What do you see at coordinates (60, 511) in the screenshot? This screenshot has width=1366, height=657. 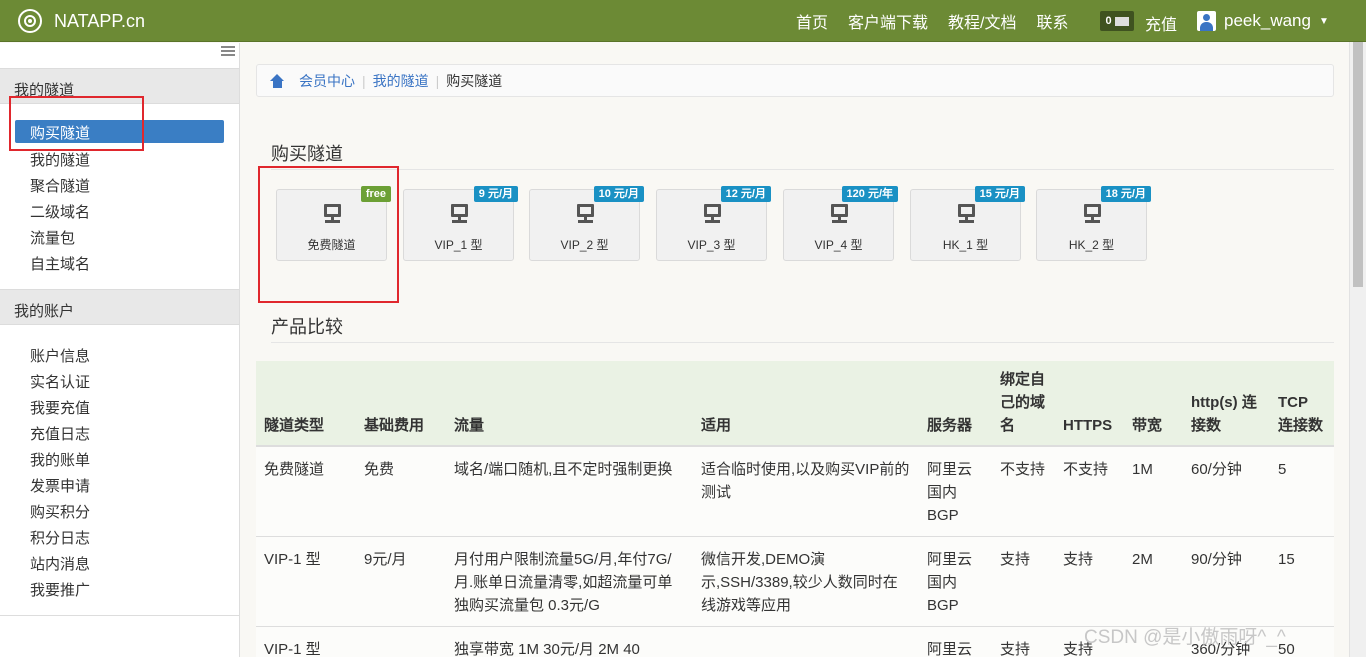 I see `sidebar-item-buy-points: 购买积分` at bounding box center [60, 511].